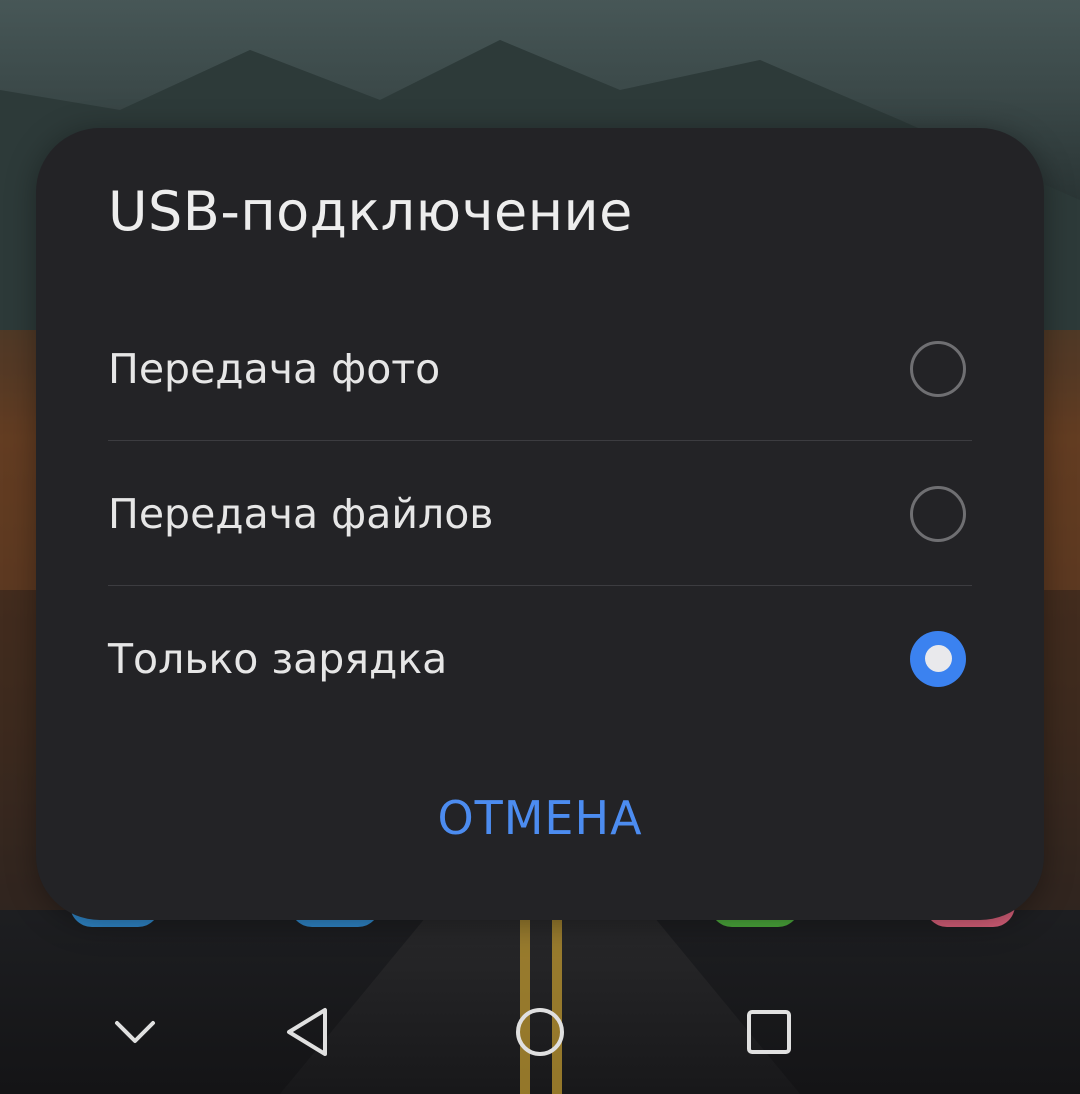 The image size is (1080, 1094). What do you see at coordinates (301, 513) in the screenshot?
I see `option-label: Передача файлов` at bounding box center [301, 513].